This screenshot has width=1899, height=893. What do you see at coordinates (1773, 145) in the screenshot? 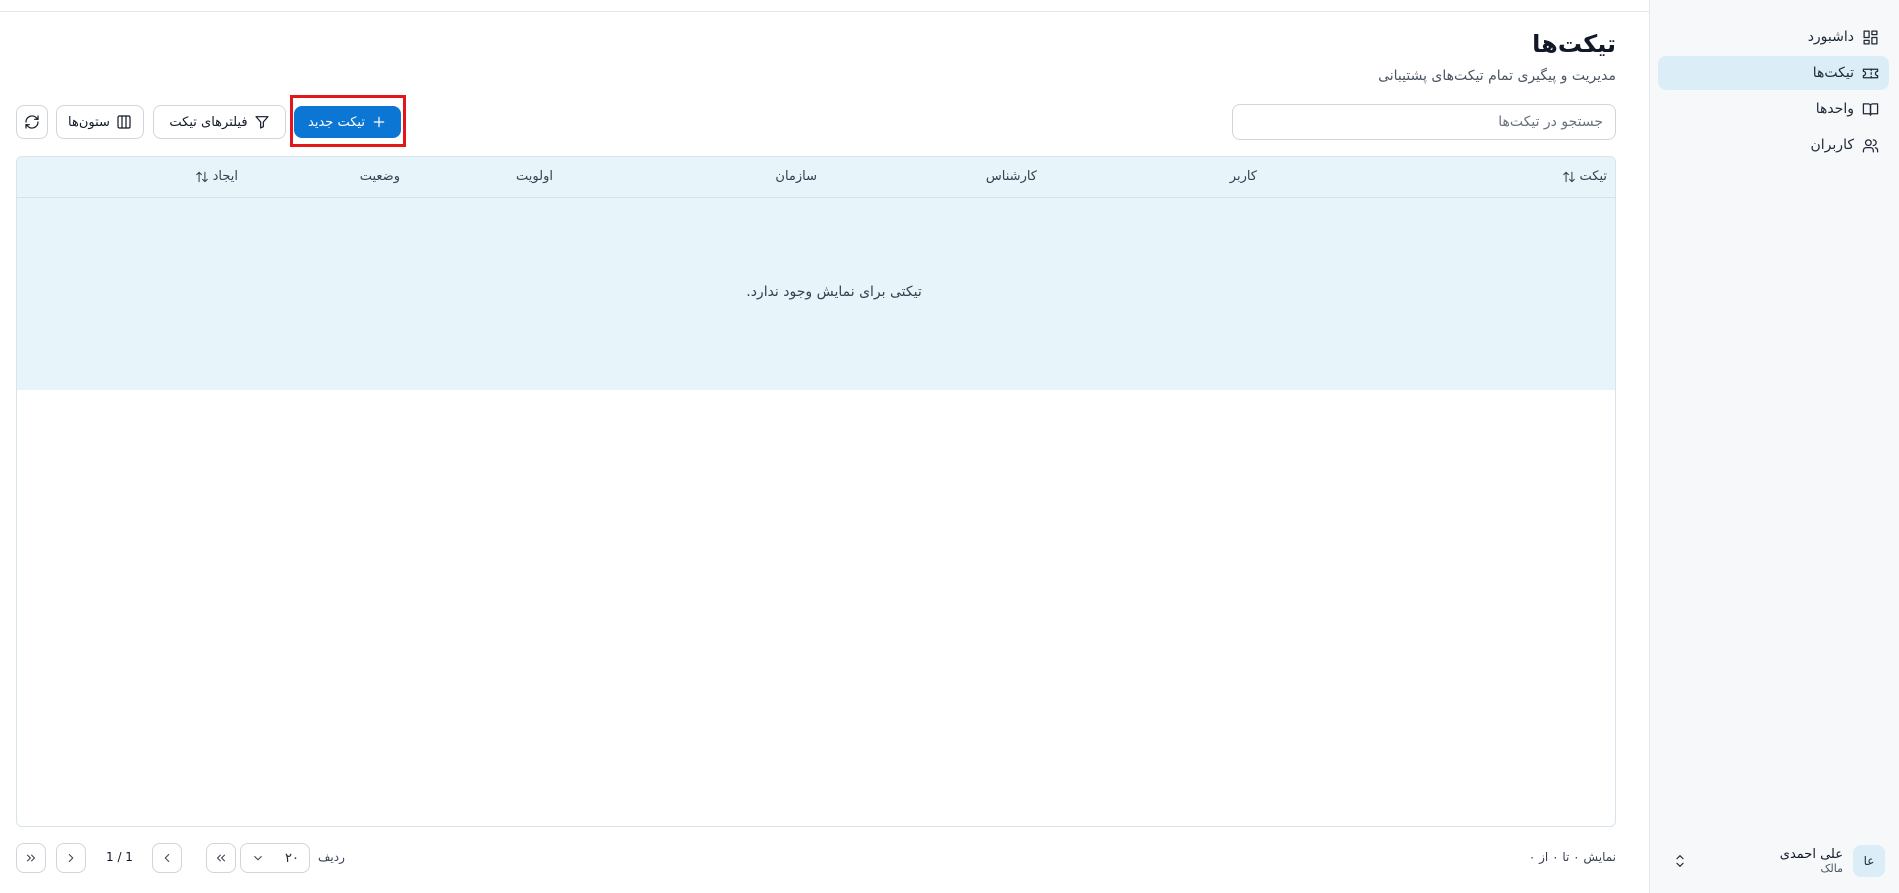
I see `sidebar-item-users: کاربران` at bounding box center [1773, 145].